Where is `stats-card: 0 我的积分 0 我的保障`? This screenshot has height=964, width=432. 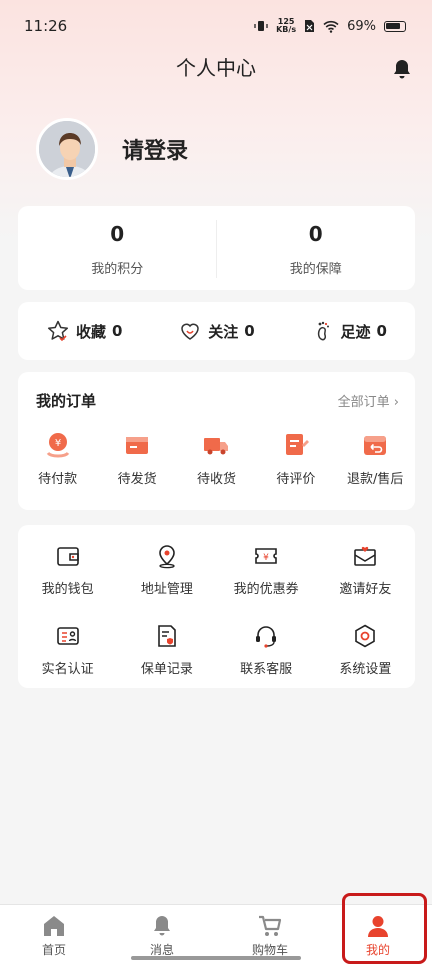 stats-card: 0 我的积分 0 我的保障 is located at coordinates (216, 248).